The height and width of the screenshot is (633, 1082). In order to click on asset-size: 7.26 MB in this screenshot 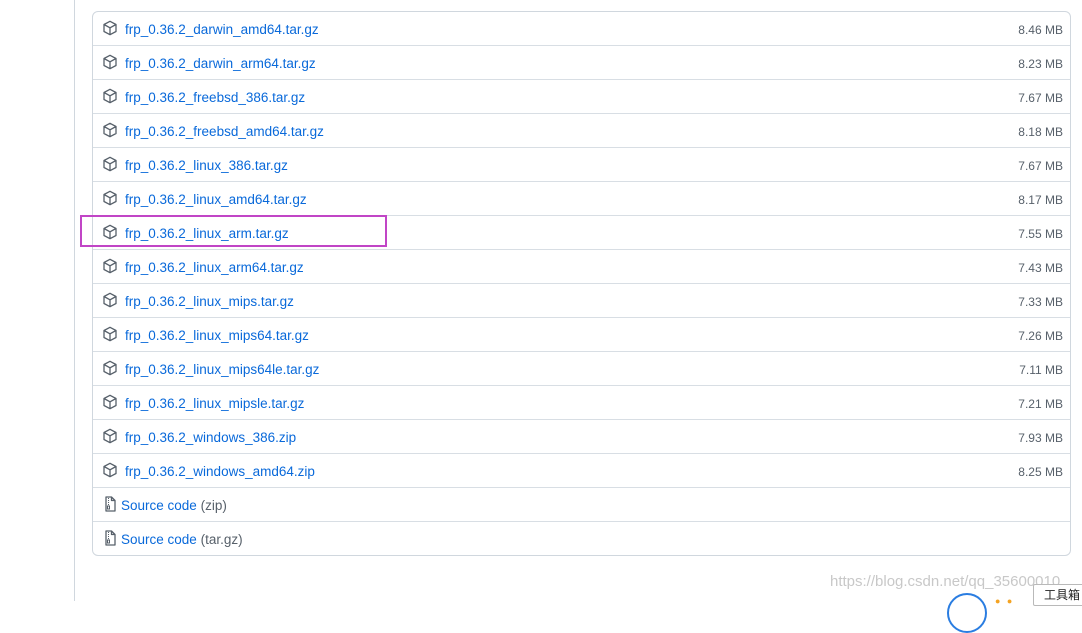, I will do `click(1040, 336)`.